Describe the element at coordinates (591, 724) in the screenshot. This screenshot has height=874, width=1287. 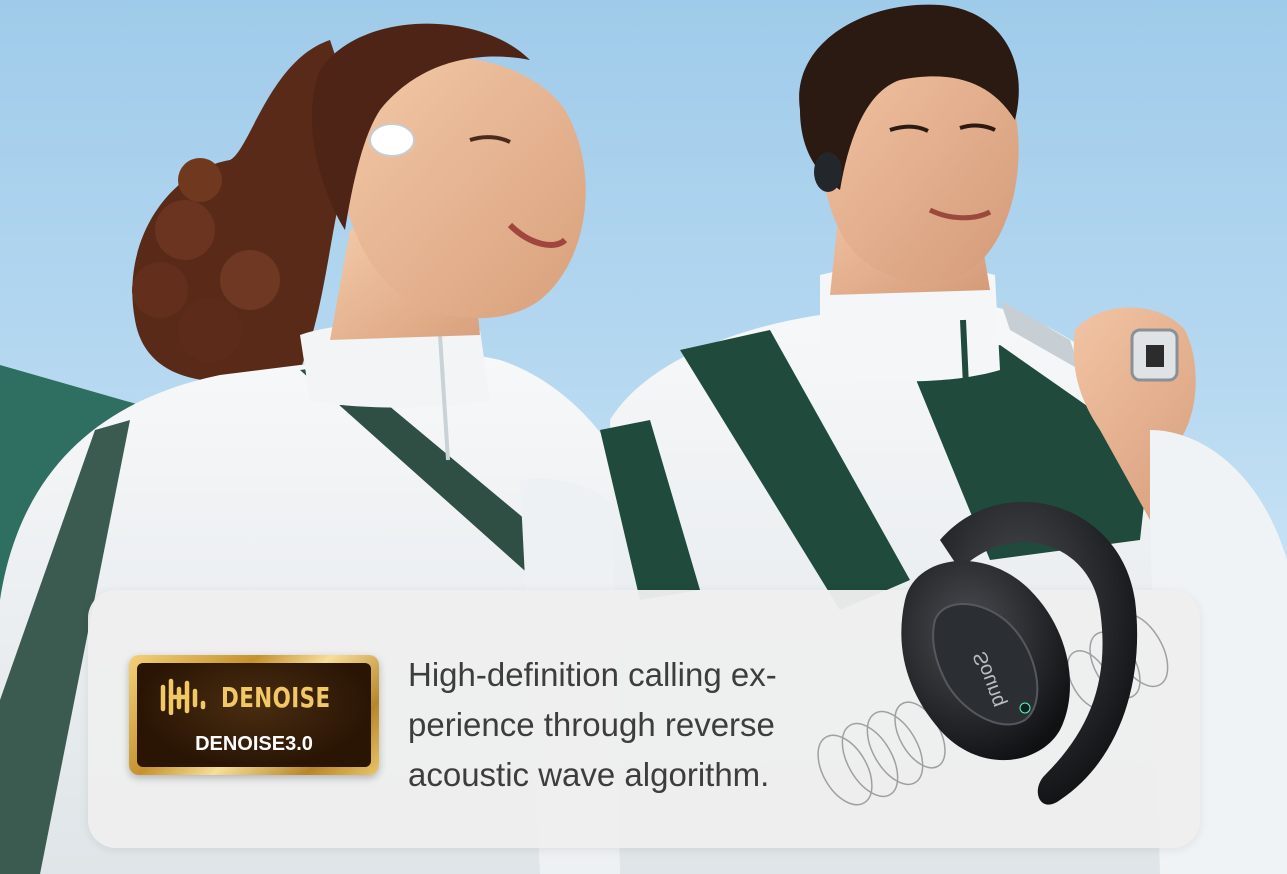
I see `description-line: perience through reverse` at that location.